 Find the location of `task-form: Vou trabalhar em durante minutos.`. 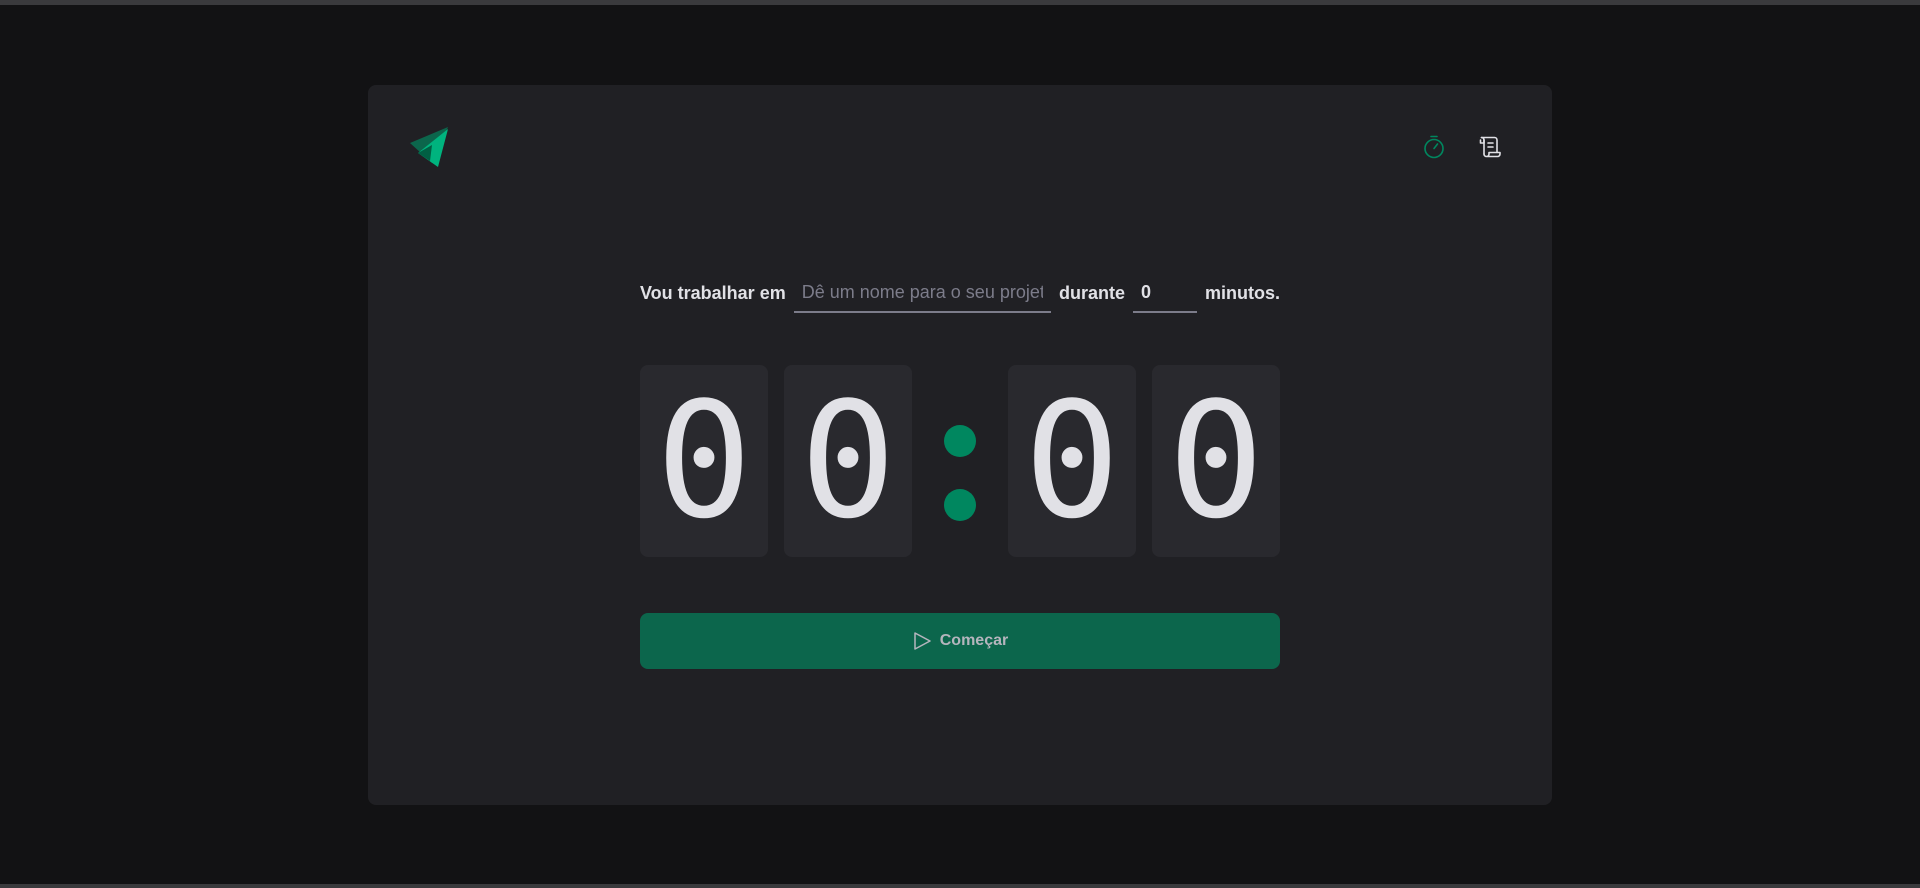

task-form: Vou trabalhar em durante minutos. is located at coordinates (960, 293).